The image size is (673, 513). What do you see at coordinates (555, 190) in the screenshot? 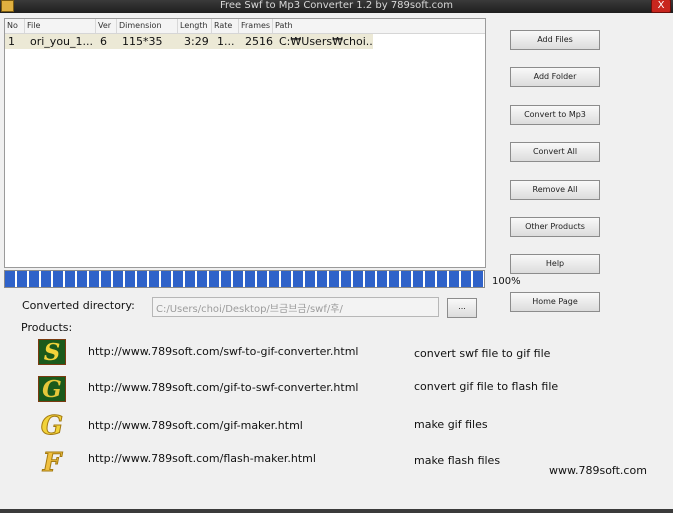
I see `remove-all-button: Remove All` at bounding box center [555, 190].